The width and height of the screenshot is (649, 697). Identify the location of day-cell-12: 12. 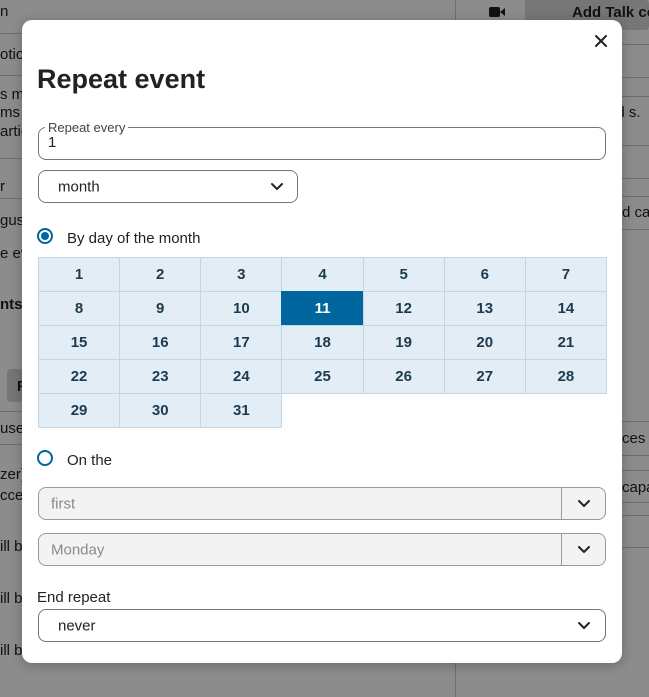
(403, 308).